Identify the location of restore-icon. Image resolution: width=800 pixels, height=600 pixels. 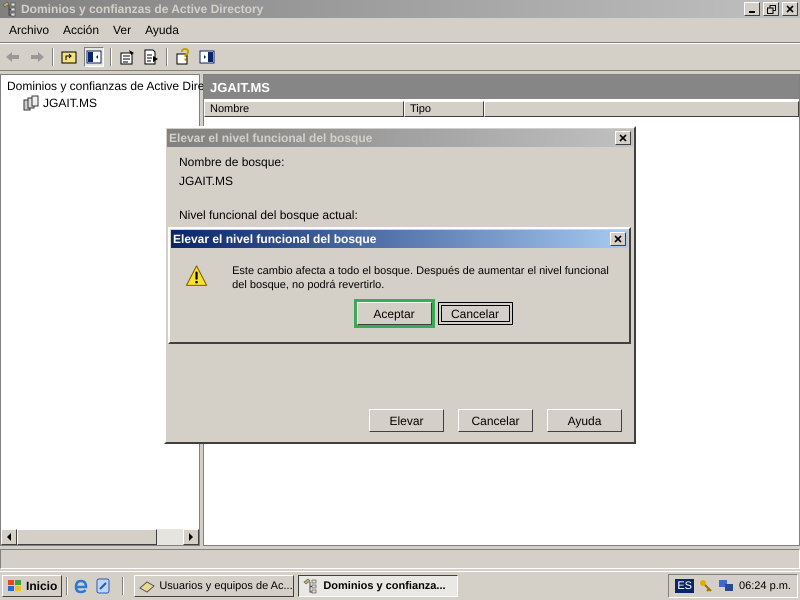
(771, 9).